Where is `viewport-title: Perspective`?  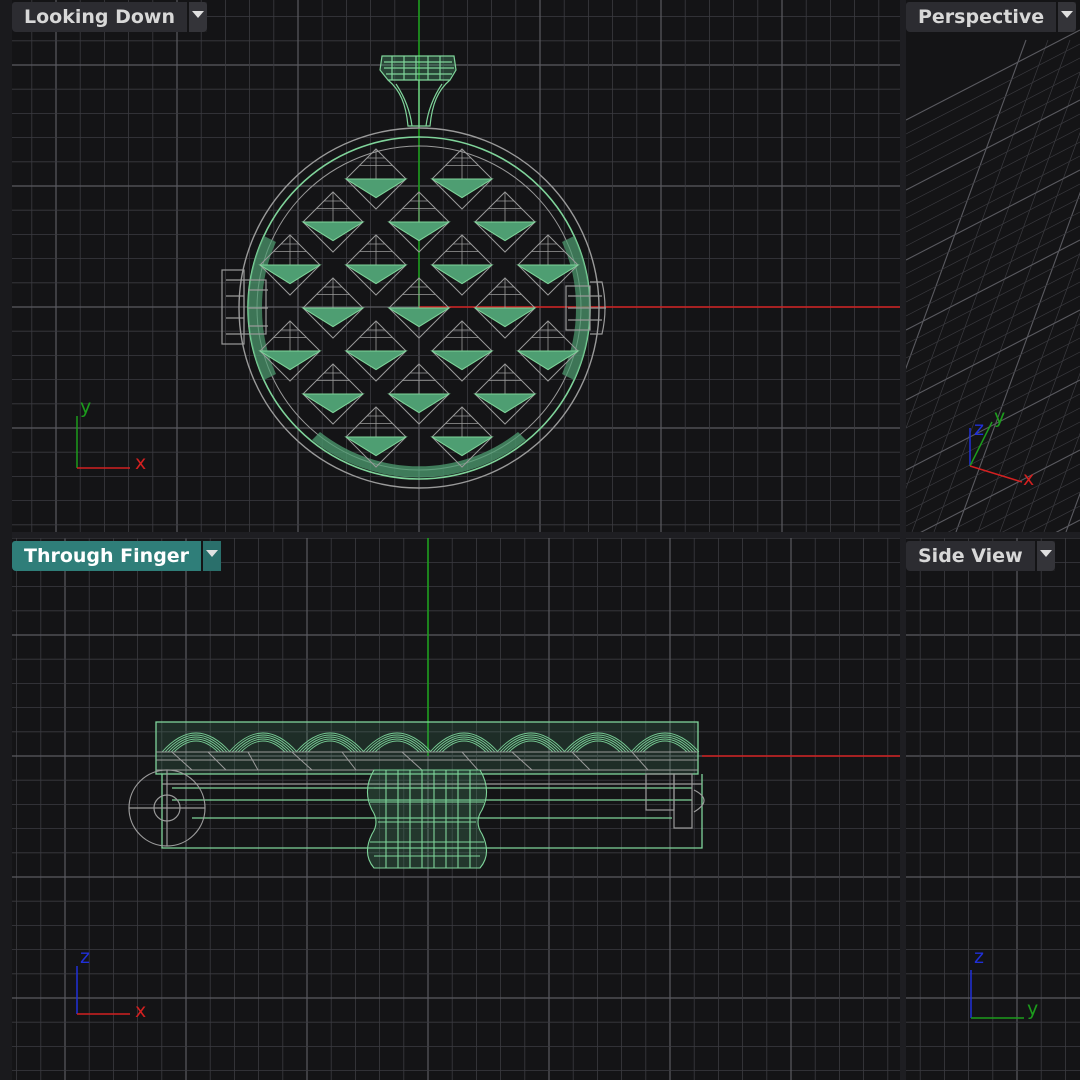 viewport-title: Perspective is located at coordinates (981, 17).